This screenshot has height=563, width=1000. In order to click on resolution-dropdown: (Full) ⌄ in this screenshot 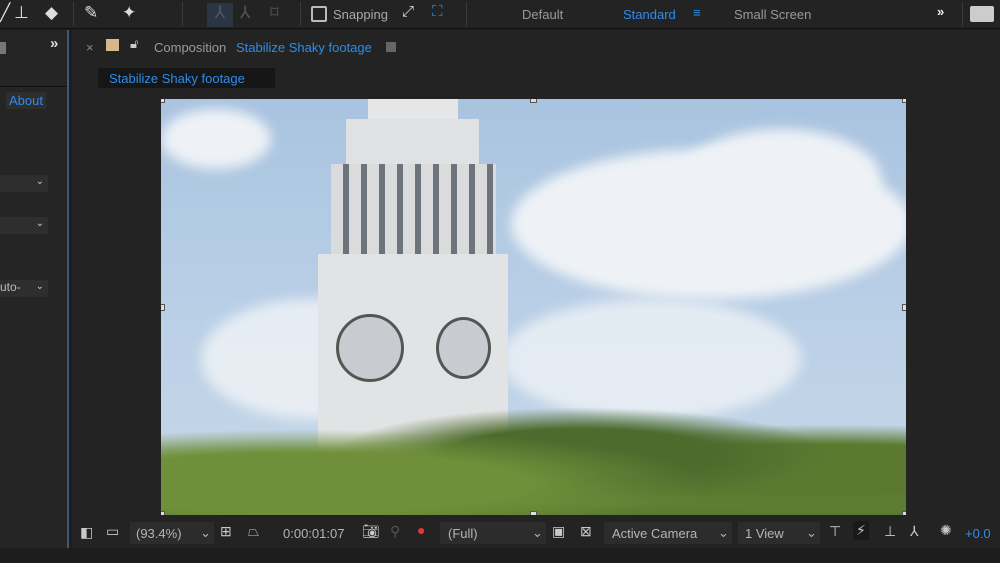, I will do `click(493, 533)`.